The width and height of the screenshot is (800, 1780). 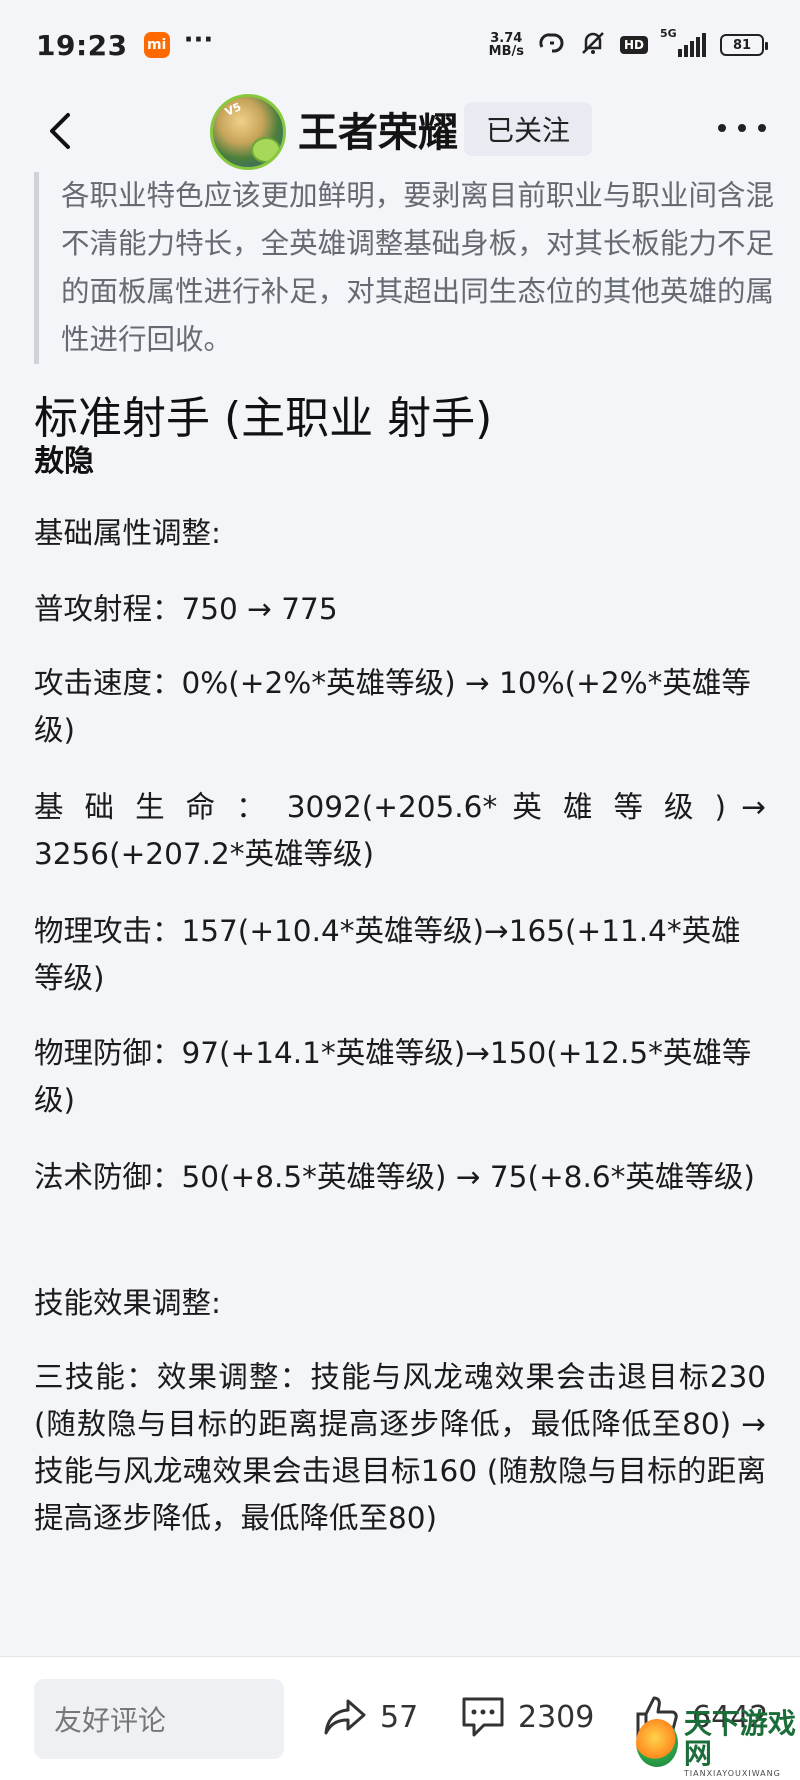 What do you see at coordinates (657, 1743) in the screenshot?
I see `watermark-logo-icon` at bounding box center [657, 1743].